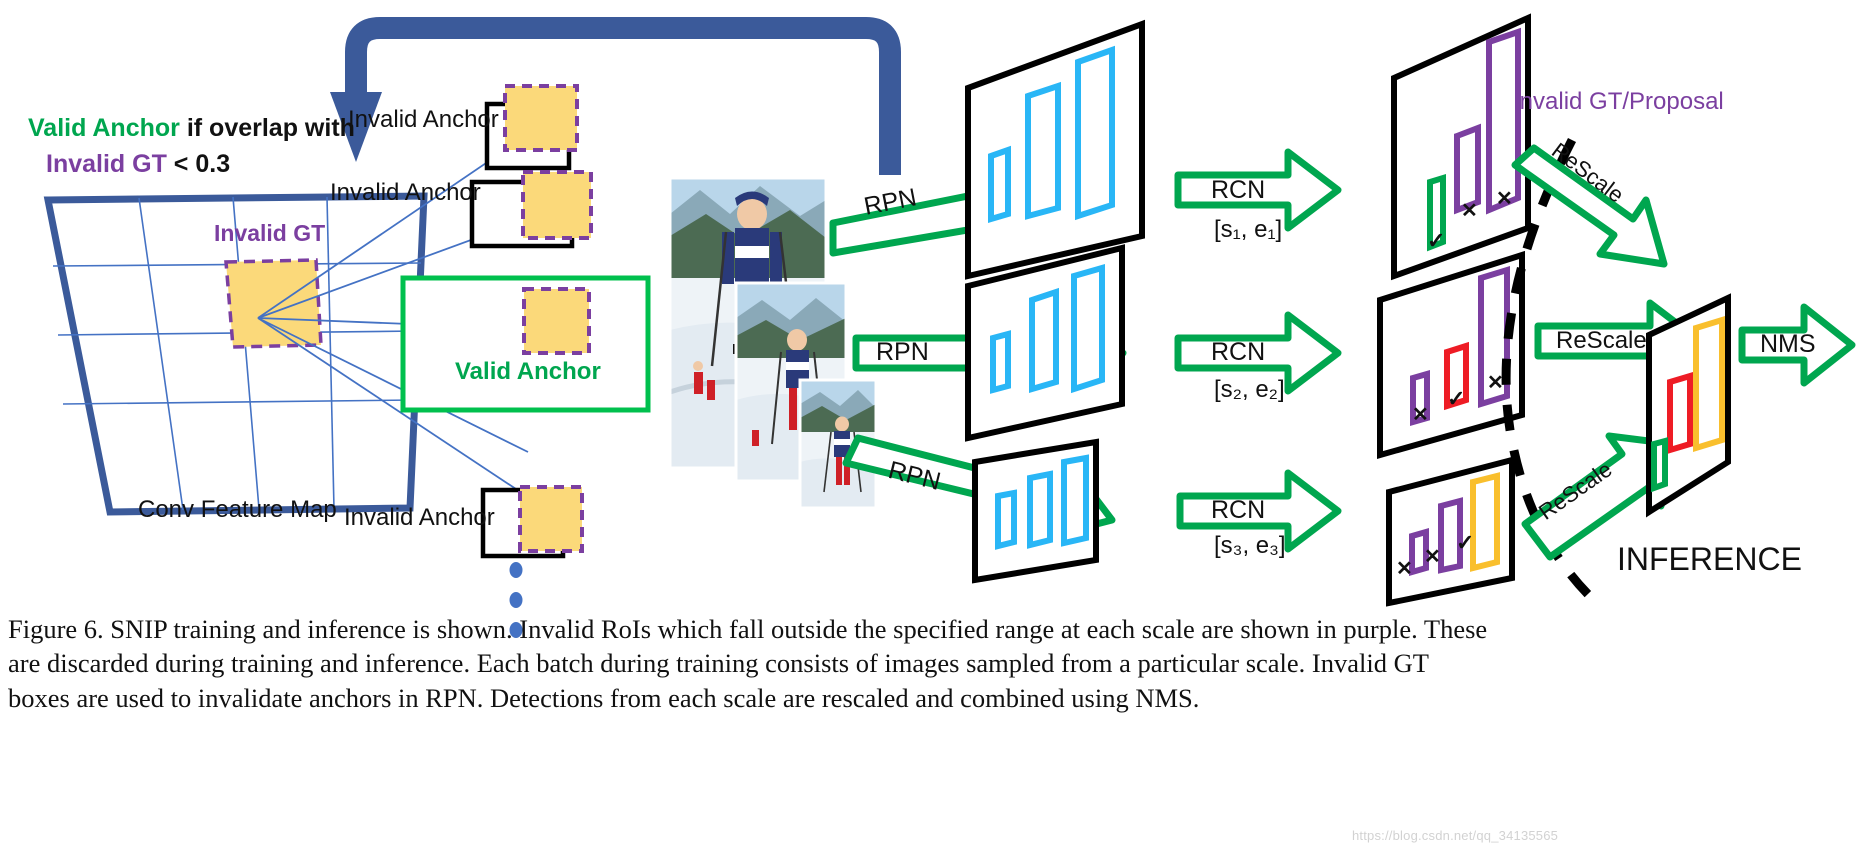 The image size is (1858, 867). What do you see at coordinates (1436, 240) in the screenshot?
I see `mark-row1-box1: ✓` at bounding box center [1436, 240].